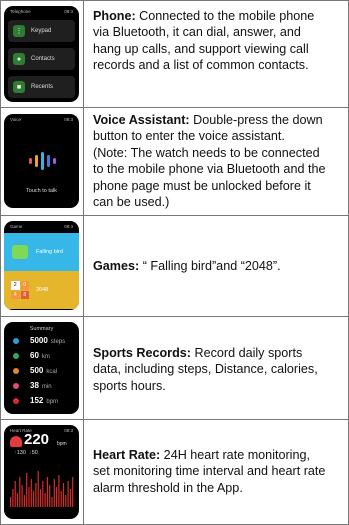  I want to click on stat-value: 5000, so click(39, 340).